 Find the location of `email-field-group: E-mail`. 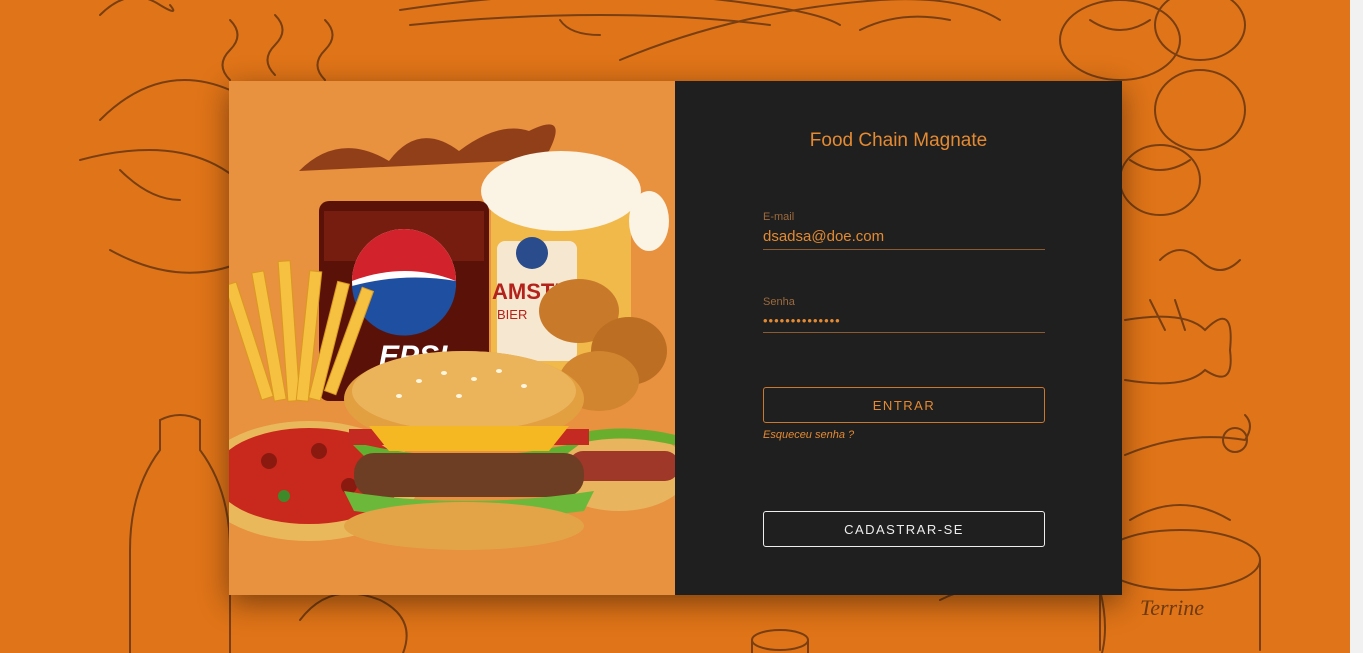

email-field-group: E-mail is located at coordinates (904, 230).